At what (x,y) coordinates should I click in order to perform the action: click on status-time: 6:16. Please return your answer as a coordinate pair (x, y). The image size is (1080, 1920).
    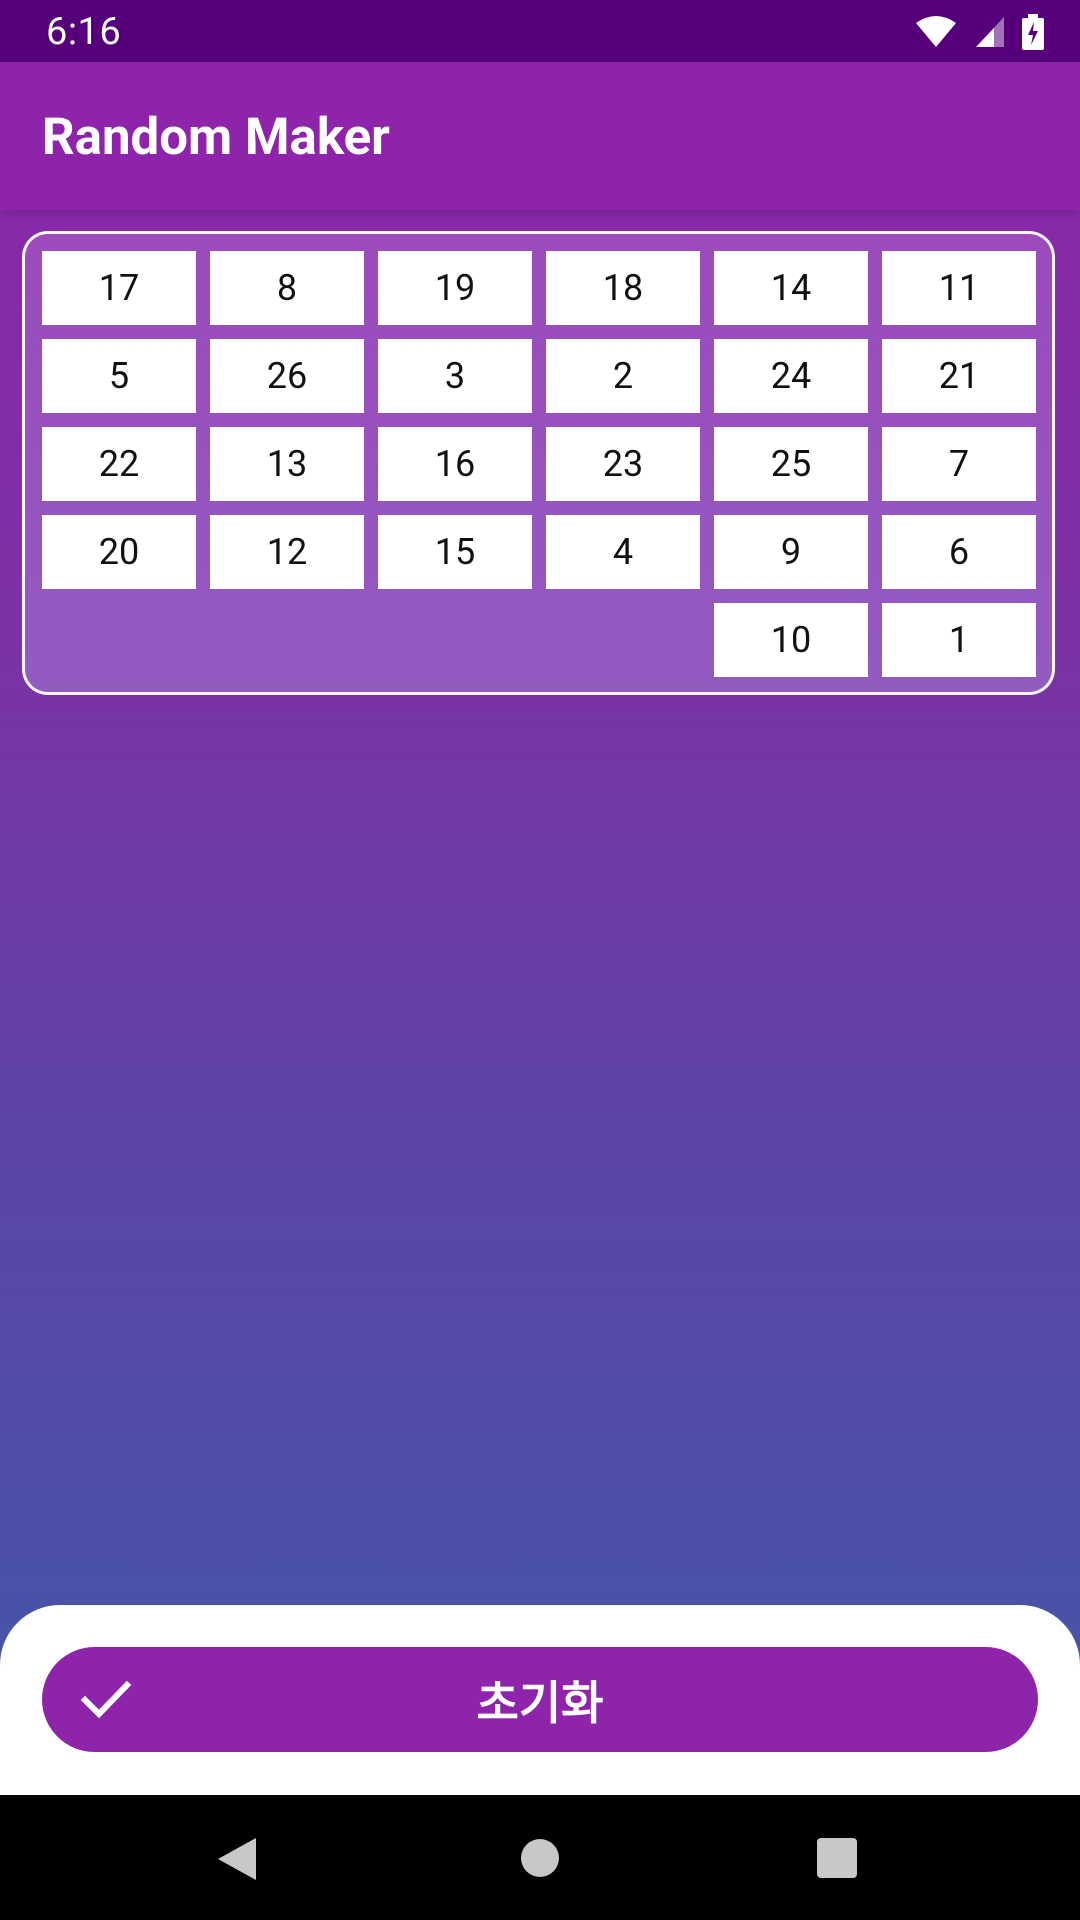
    Looking at the image, I should click on (84, 32).